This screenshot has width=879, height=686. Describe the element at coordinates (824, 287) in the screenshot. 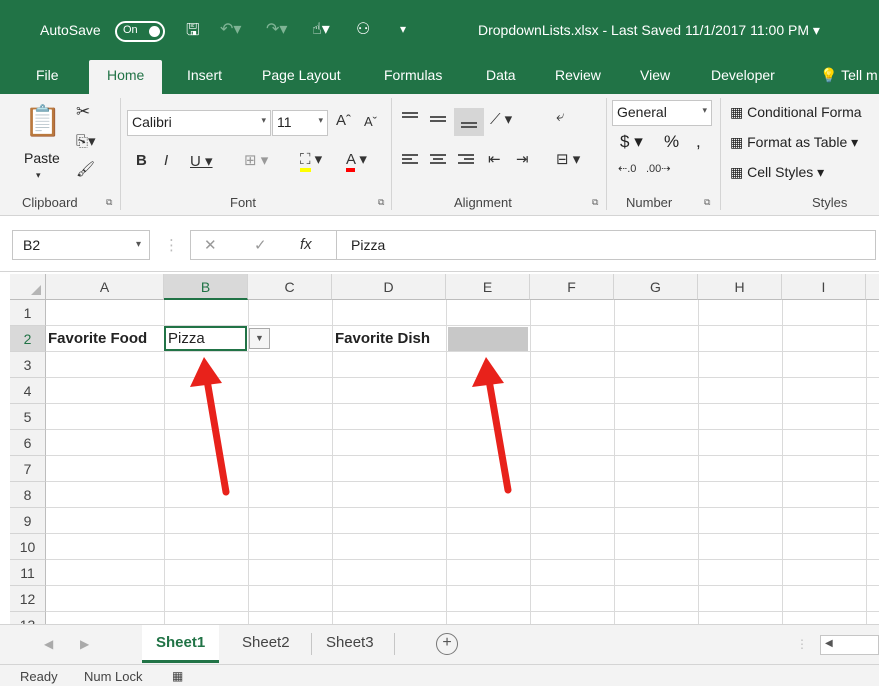

I see `column-header-i: I` at that location.